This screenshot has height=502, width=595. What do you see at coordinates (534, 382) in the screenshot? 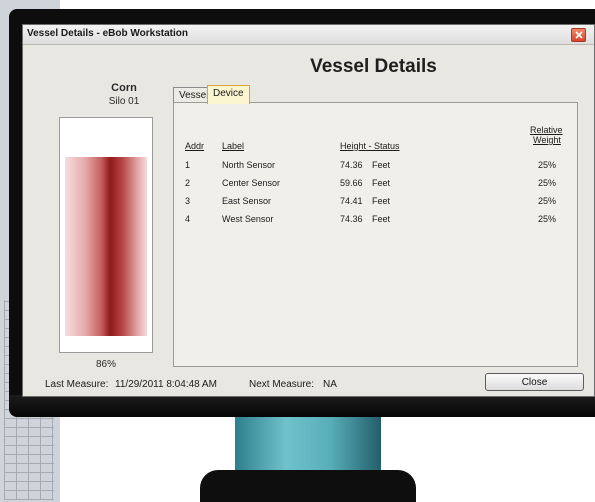
I see `close-button: Close` at bounding box center [534, 382].